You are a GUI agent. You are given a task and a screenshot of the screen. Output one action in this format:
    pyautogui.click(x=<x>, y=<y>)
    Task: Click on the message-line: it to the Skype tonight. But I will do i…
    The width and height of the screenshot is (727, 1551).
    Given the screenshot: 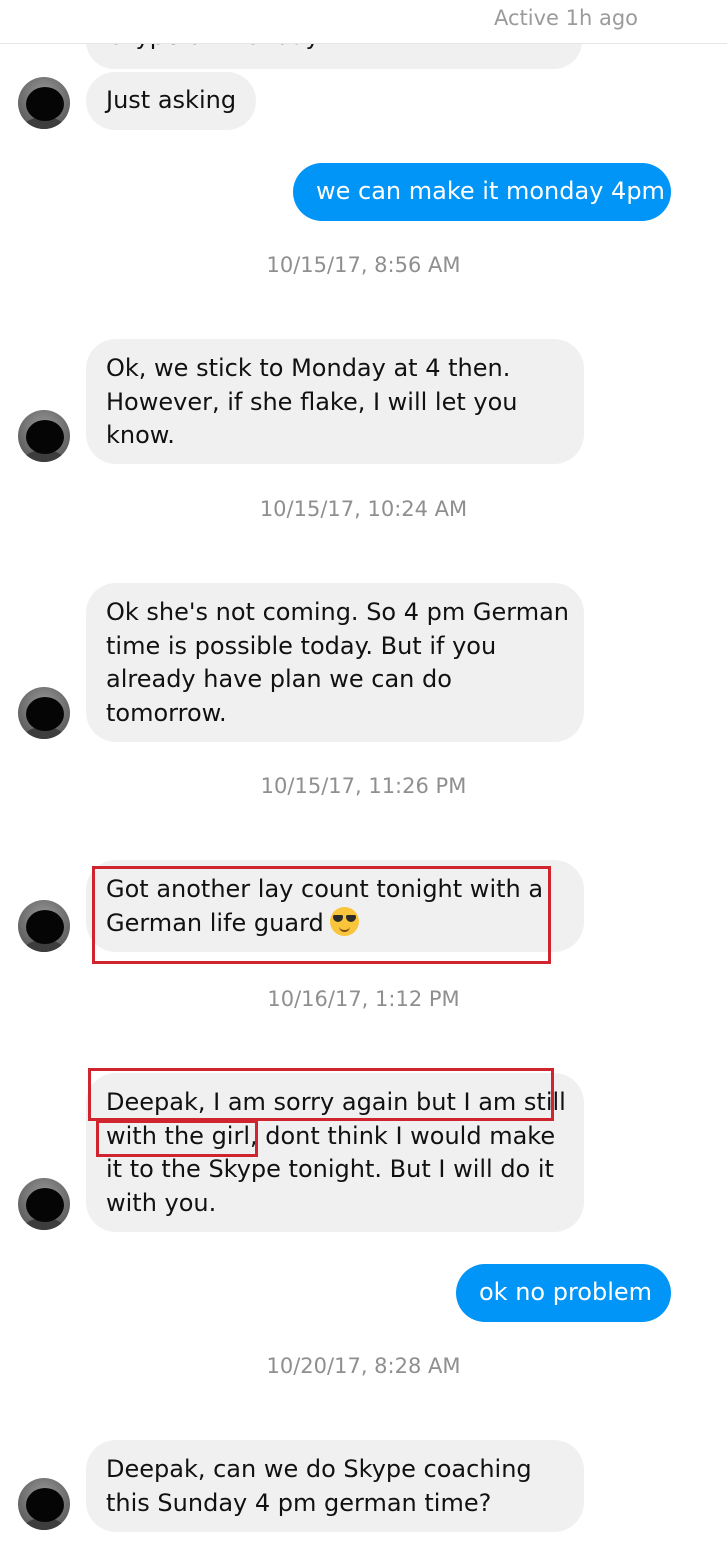 What is the action you would take?
    pyautogui.click(x=330, y=1169)
    